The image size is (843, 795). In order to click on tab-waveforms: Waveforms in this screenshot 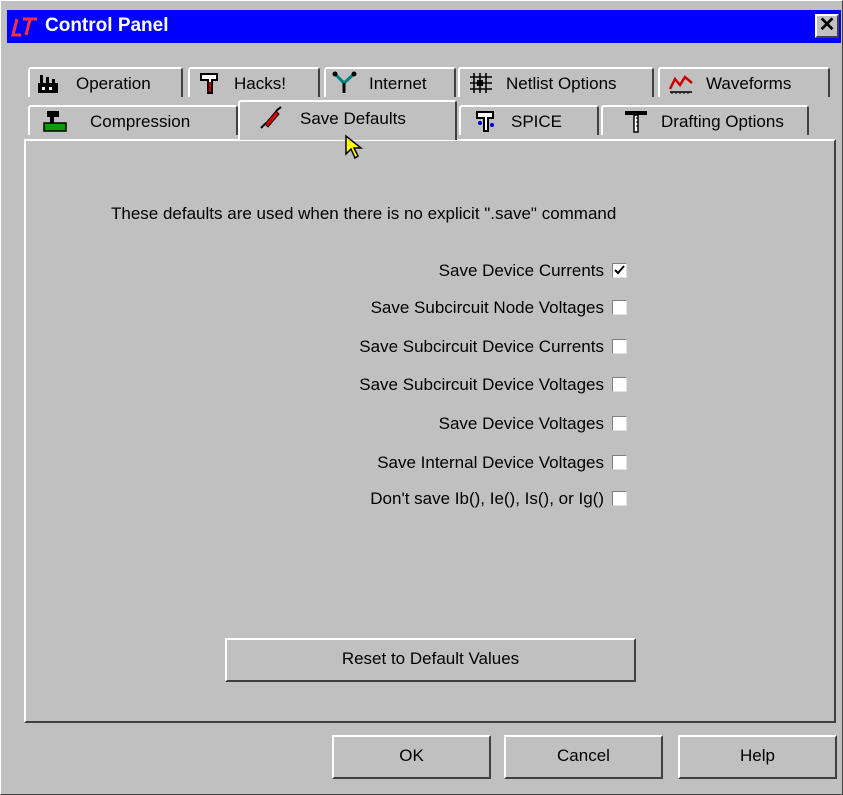, I will do `click(744, 82)`.